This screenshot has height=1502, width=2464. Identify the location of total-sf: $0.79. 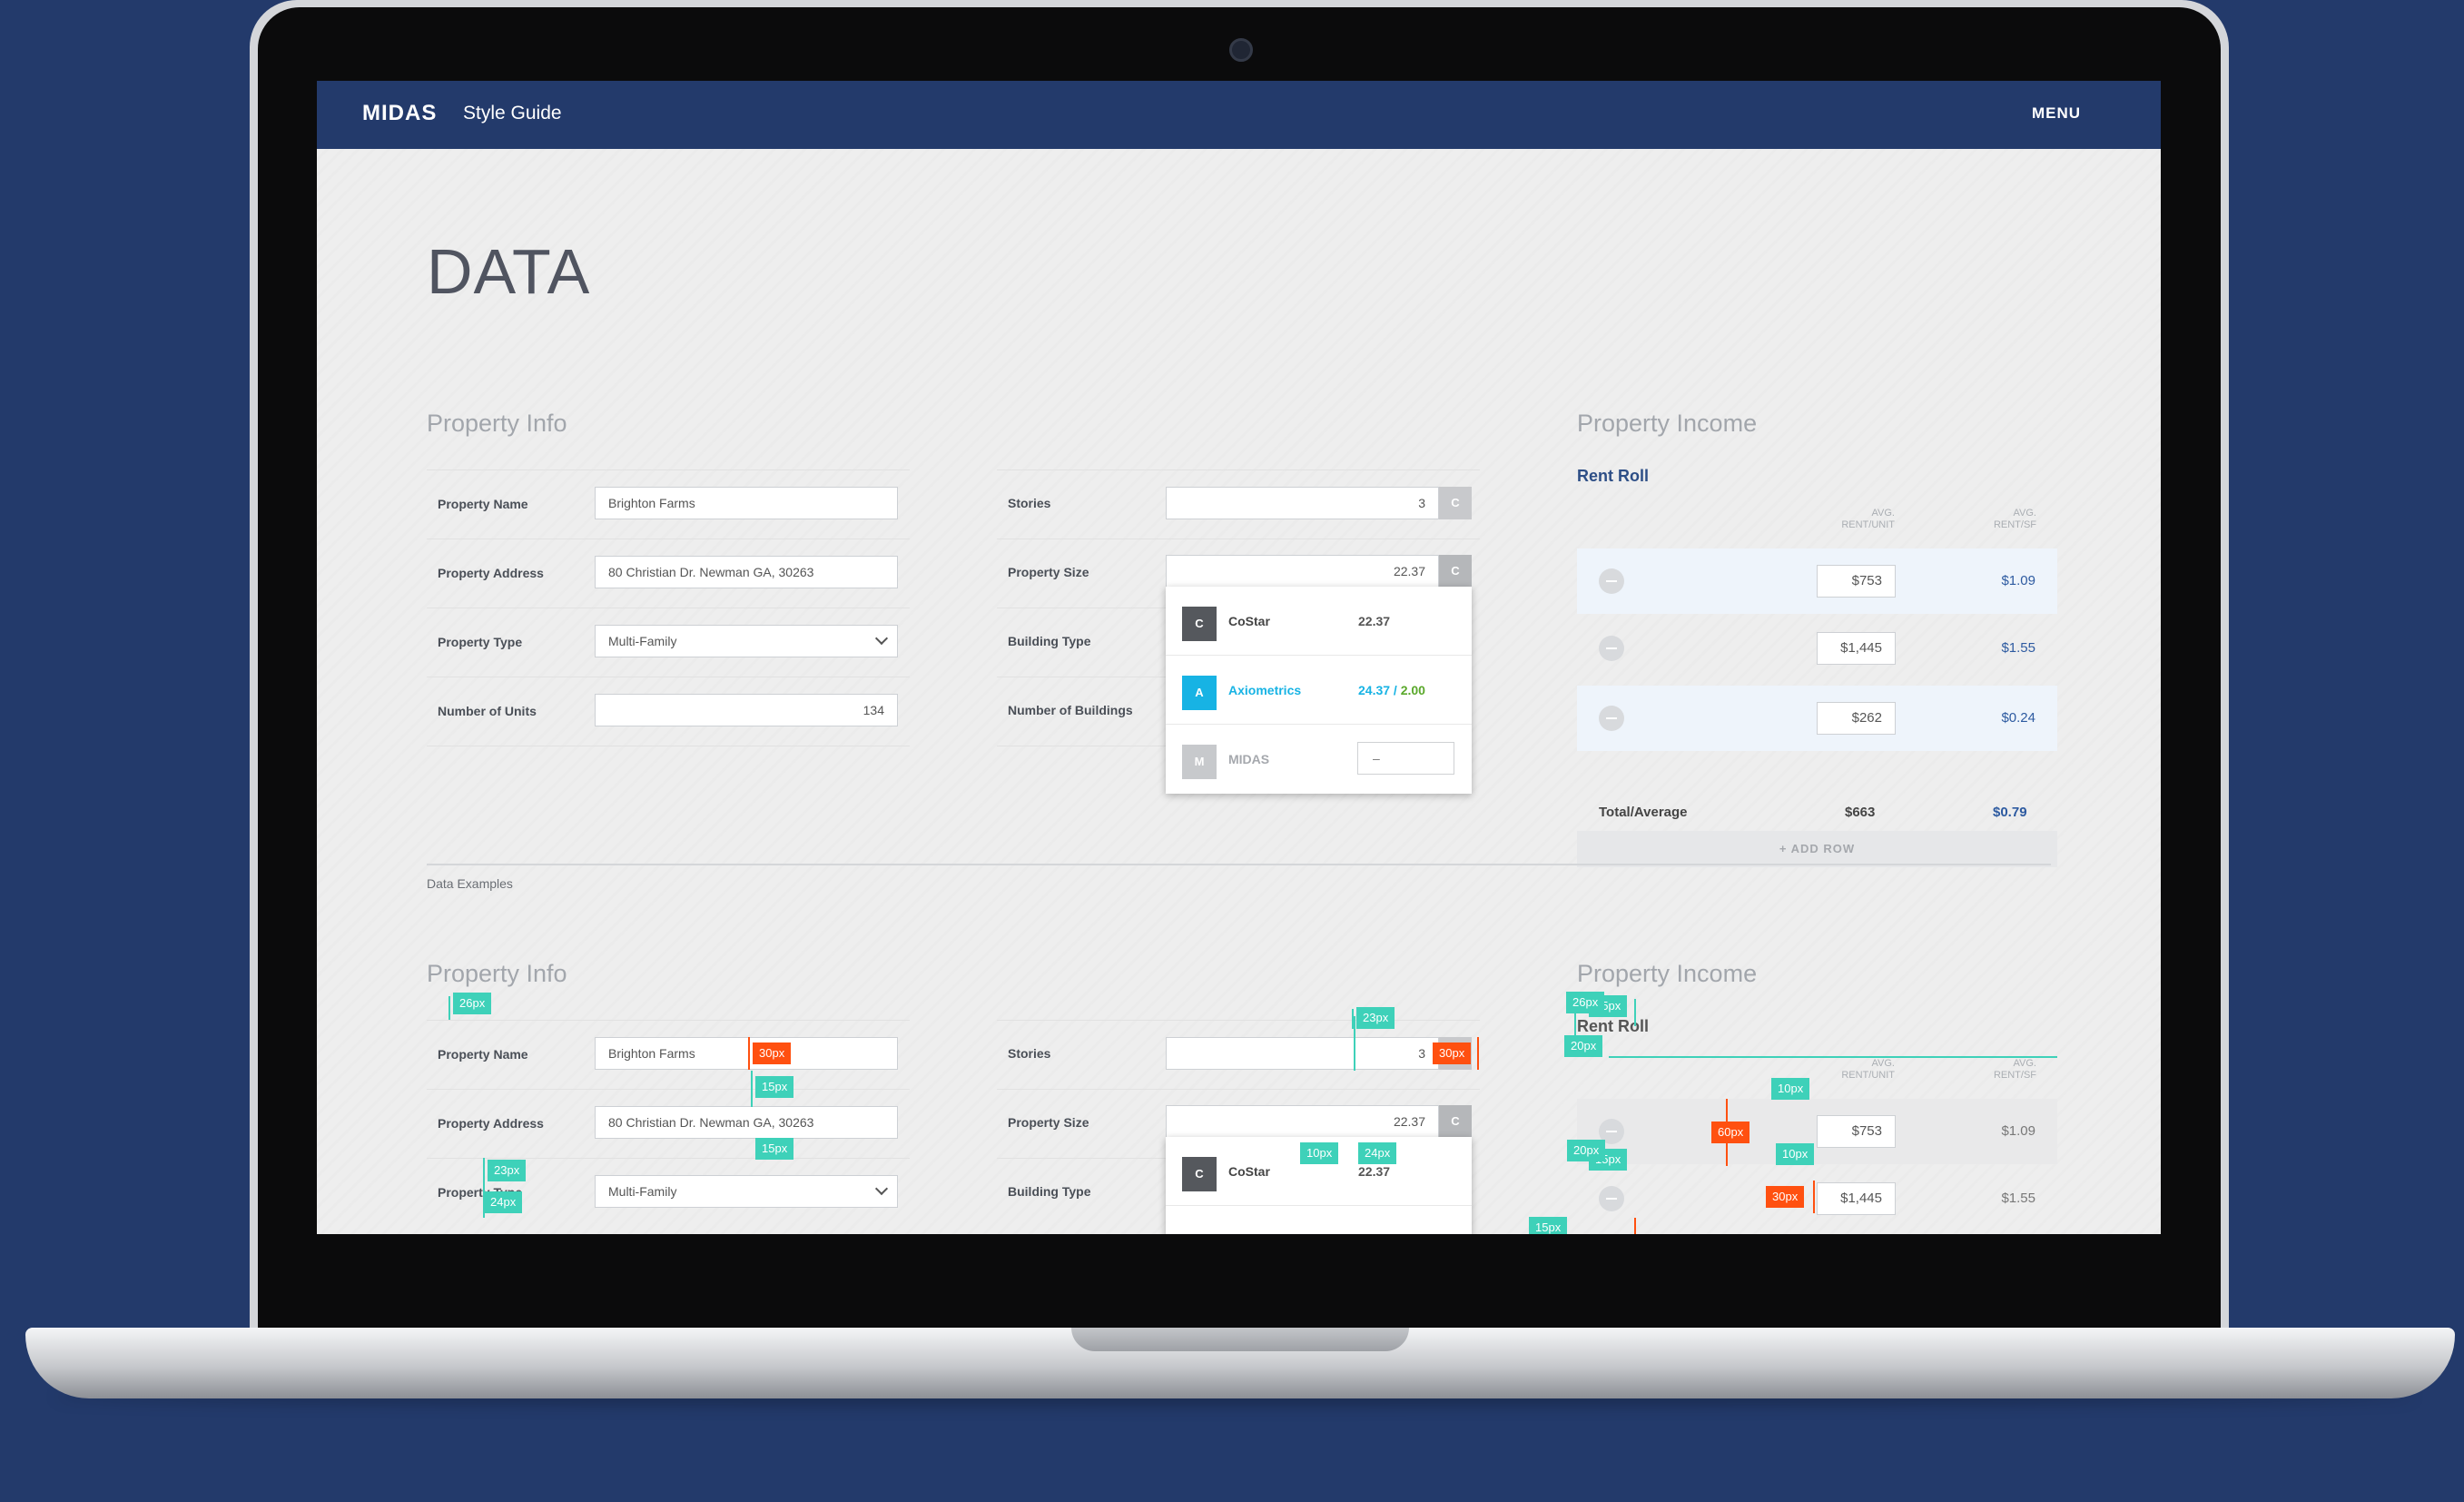
(2010, 812).